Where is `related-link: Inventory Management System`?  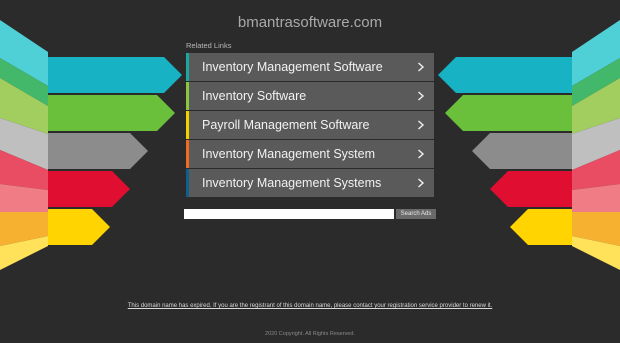 related-link: Inventory Management System is located at coordinates (310, 154).